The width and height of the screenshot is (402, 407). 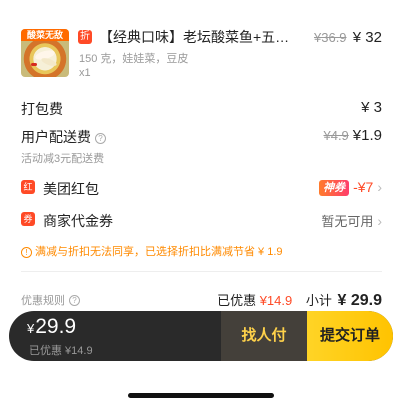 What do you see at coordinates (56, 326) in the screenshot?
I see `pay-amount-value: 29.9` at bounding box center [56, 326].